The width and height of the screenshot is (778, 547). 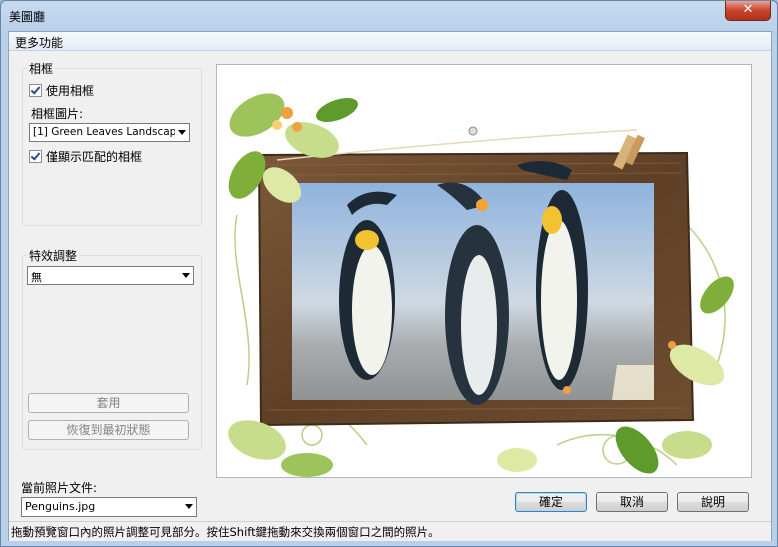 I want to click on ok-button: 確定, so click(x=551, y=502).